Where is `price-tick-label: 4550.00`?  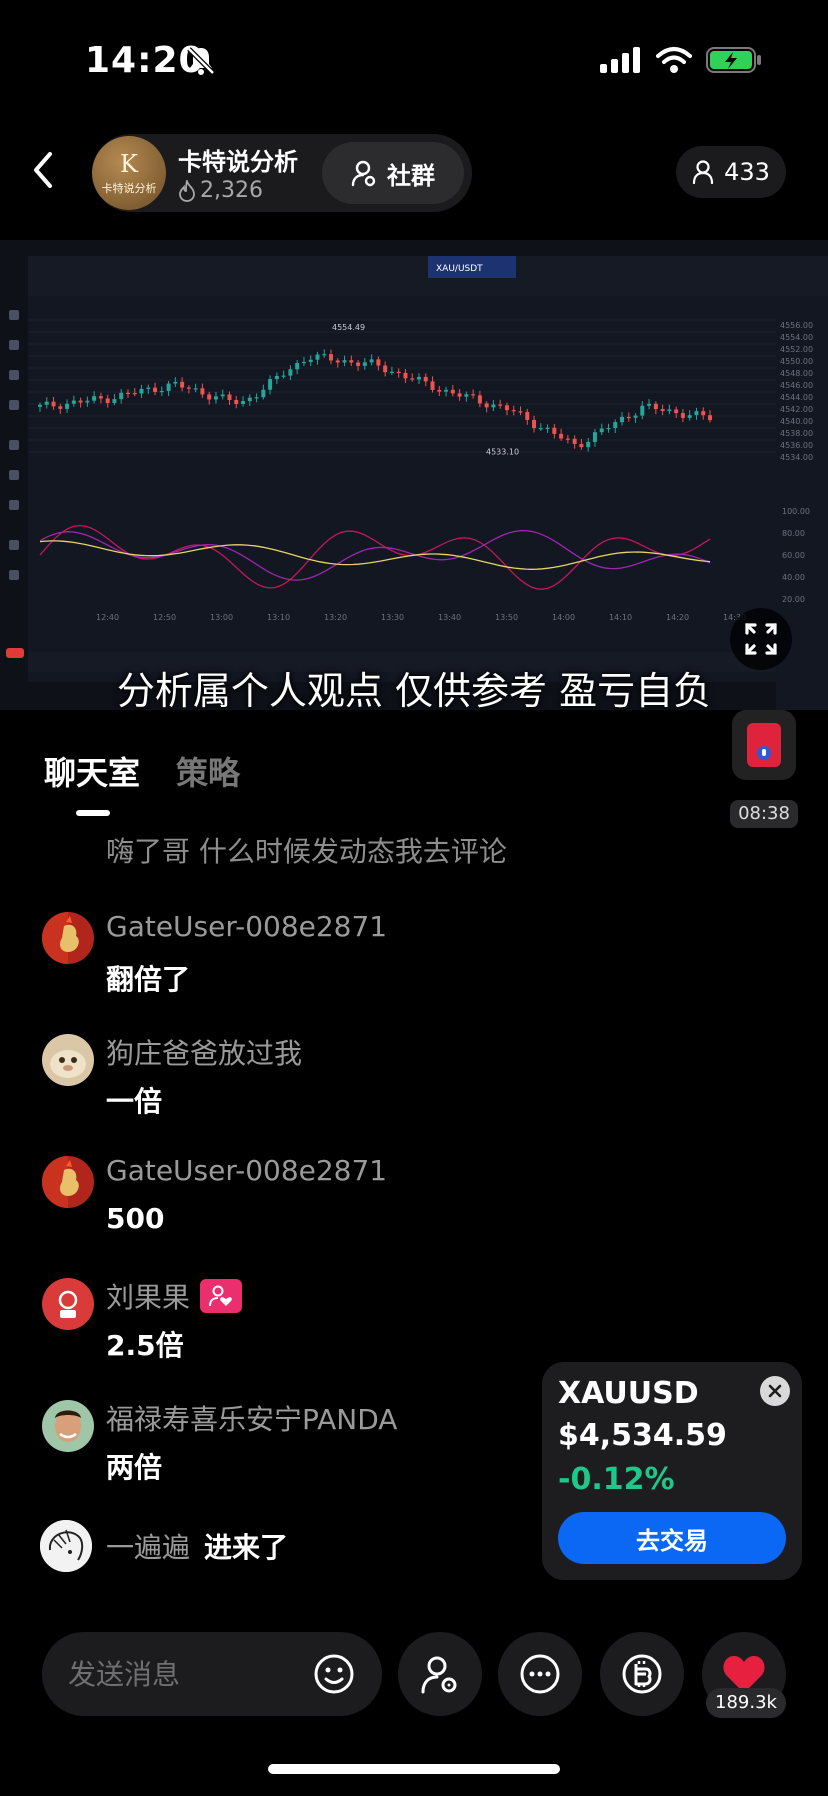 price-tick-label: 4550.00 is located at coordinates (796, 361).